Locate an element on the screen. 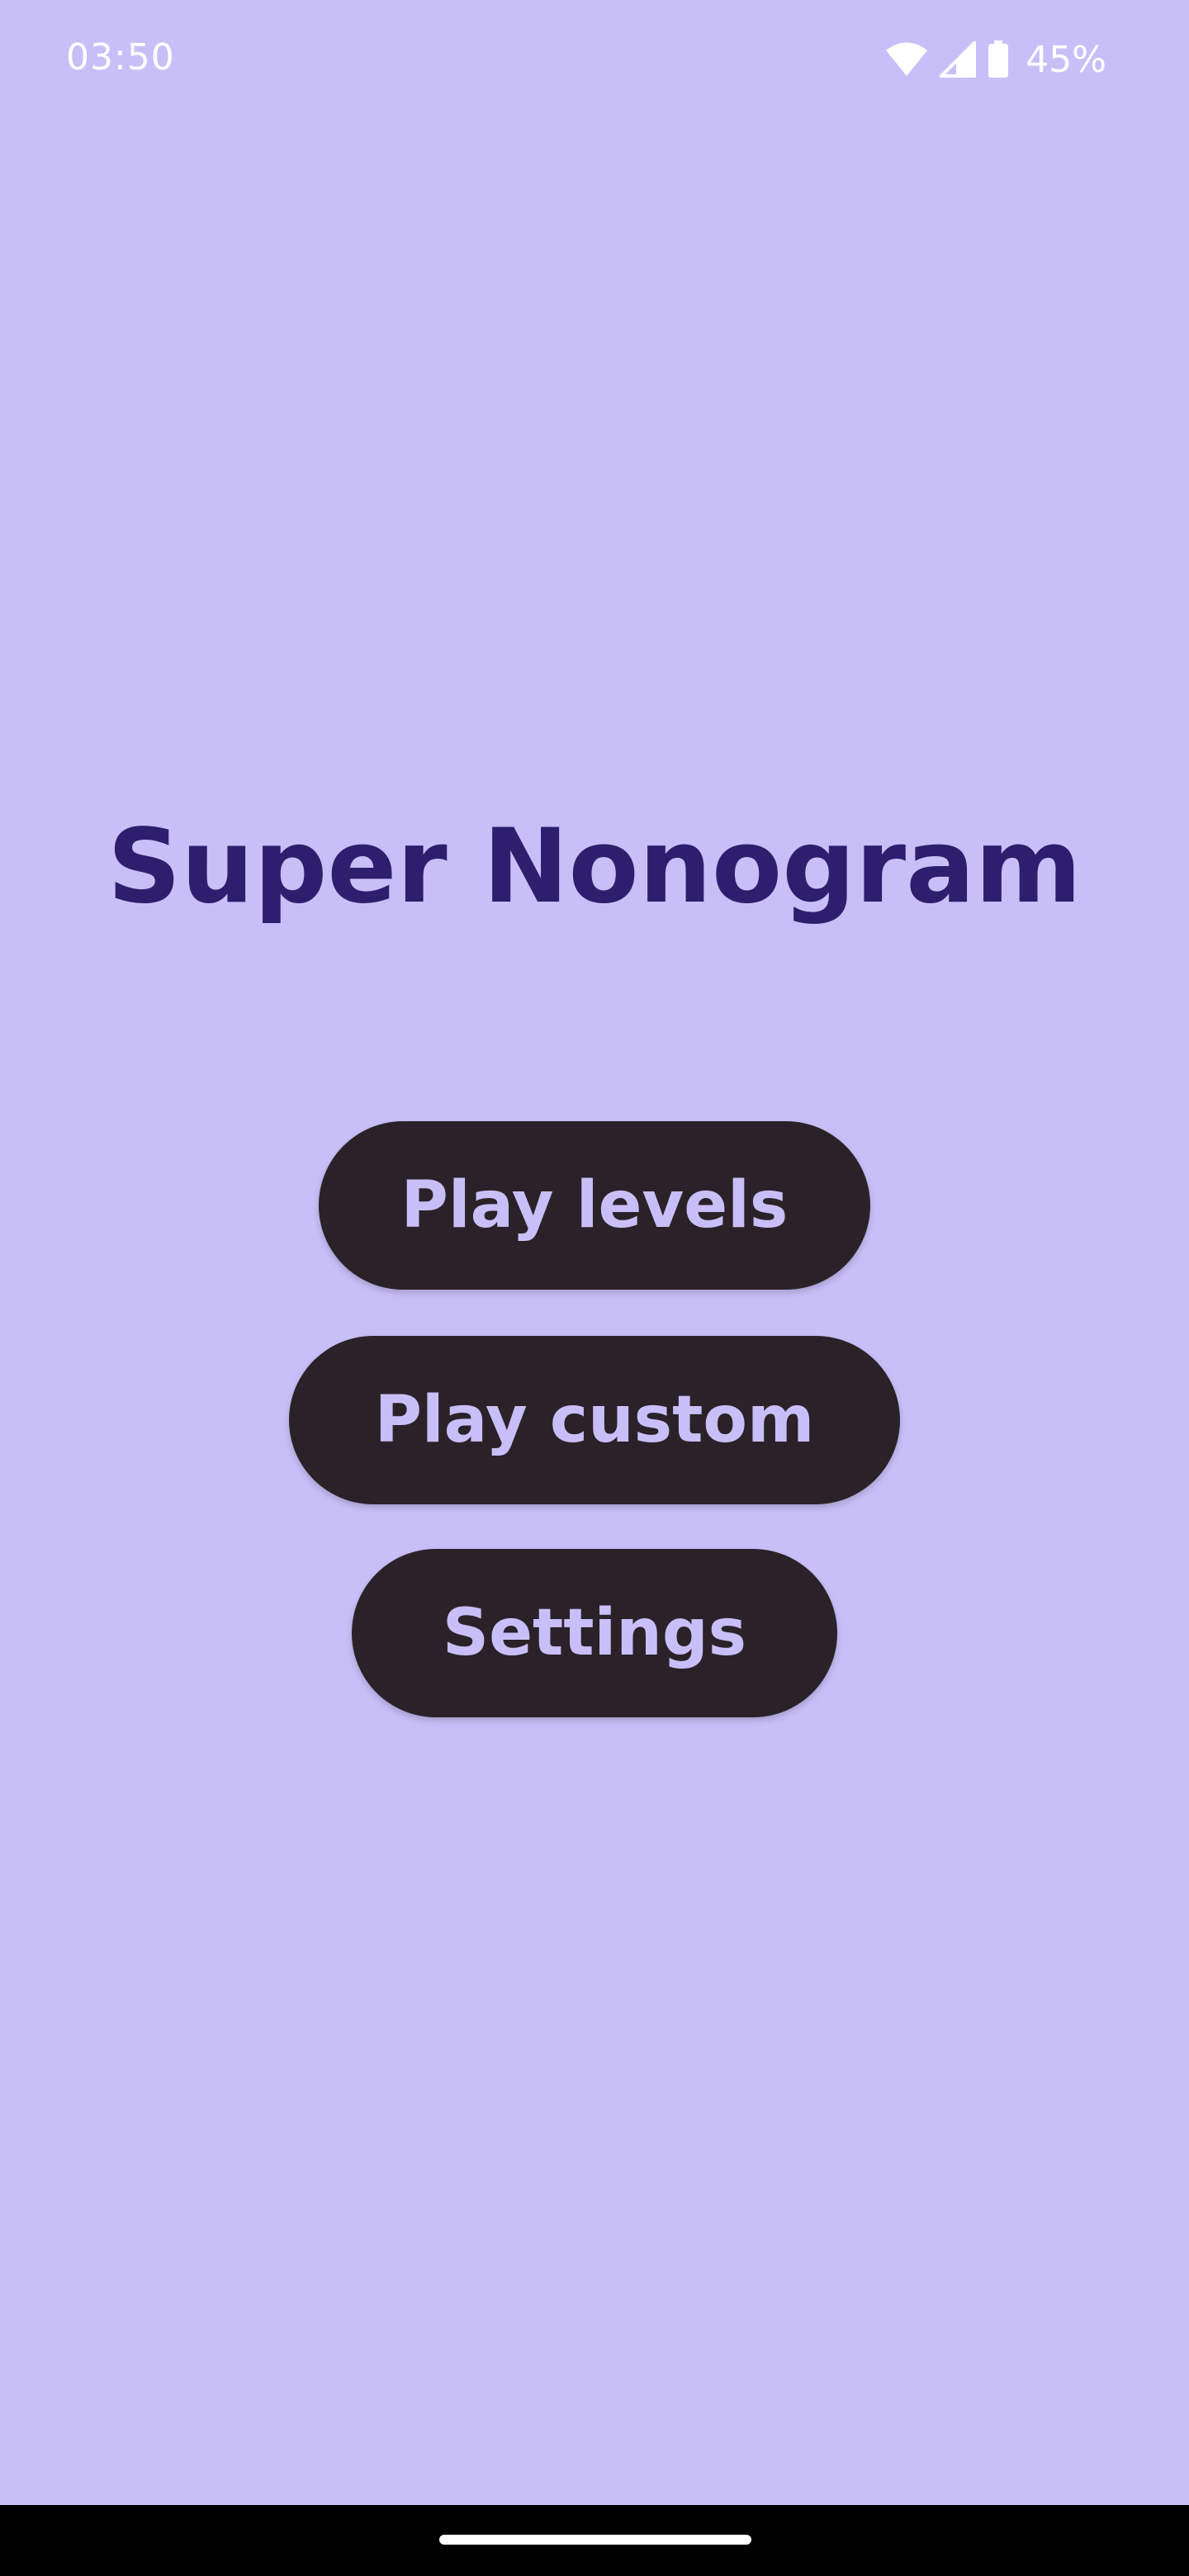 This screenshot has height=2576, width=1189. status-time: 03:50 is located at coordinates (120, 57).